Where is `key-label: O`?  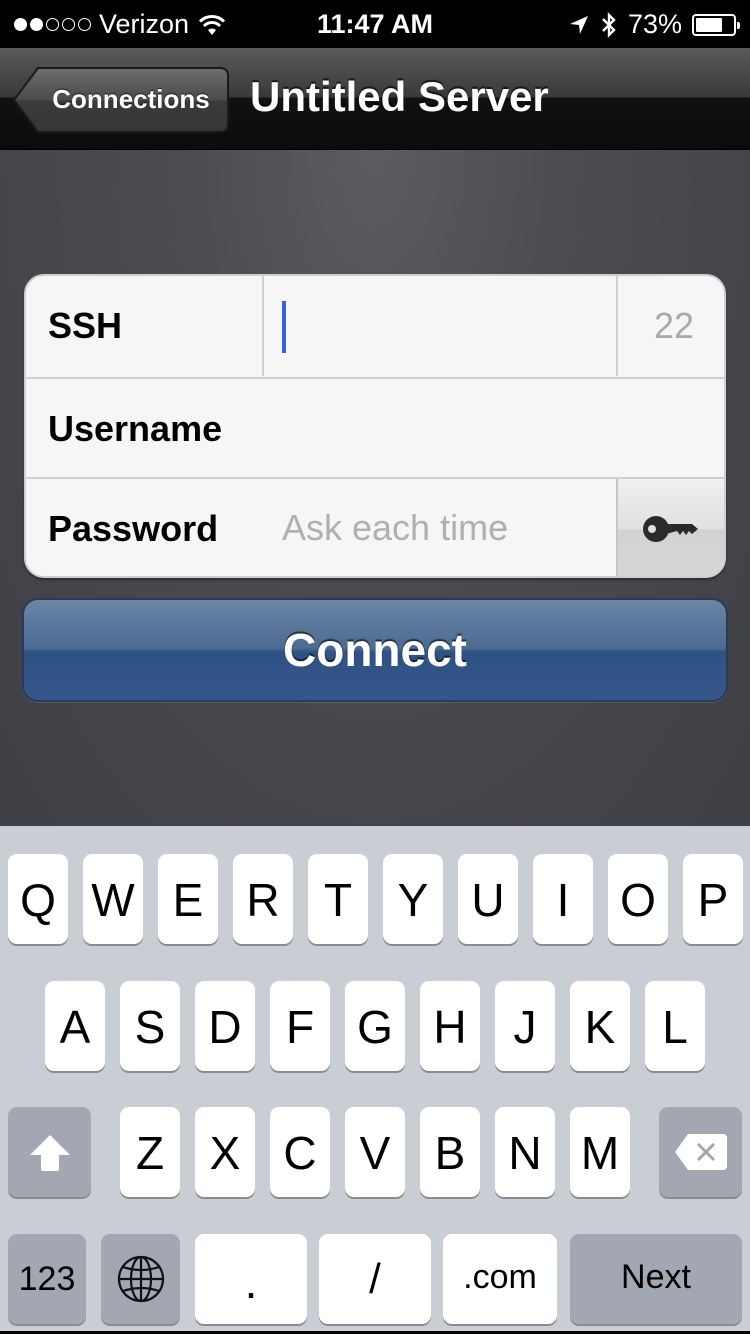 key-label: O is located at coordinates (638, 900).